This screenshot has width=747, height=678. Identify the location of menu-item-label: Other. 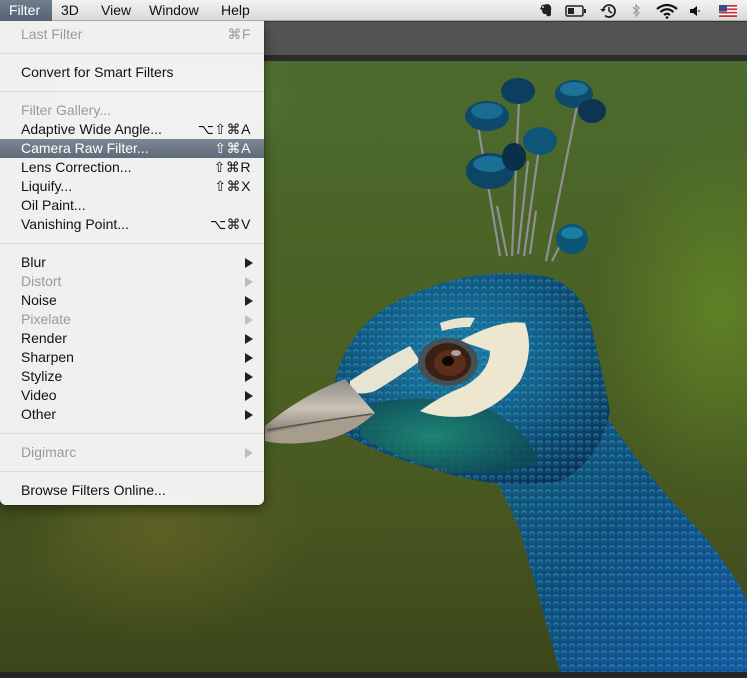
(39, 414).